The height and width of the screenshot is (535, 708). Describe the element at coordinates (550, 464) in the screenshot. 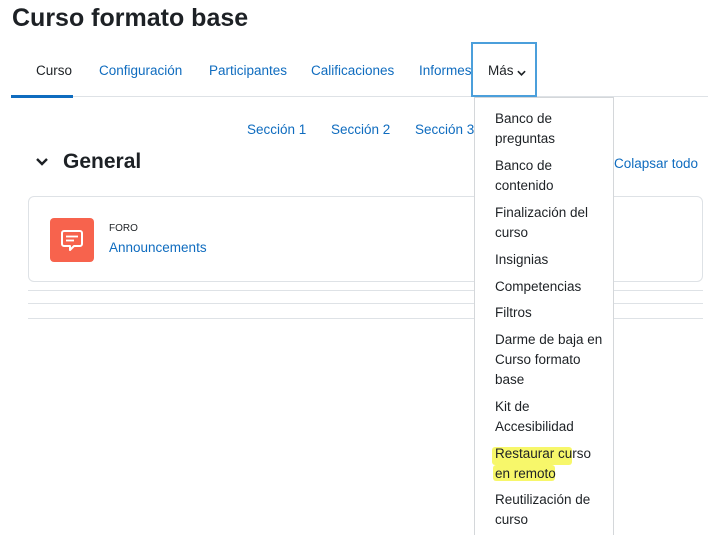

I see `menu-item-restaurar-curso-remoto: Restaurar curso en remoto` at that location.